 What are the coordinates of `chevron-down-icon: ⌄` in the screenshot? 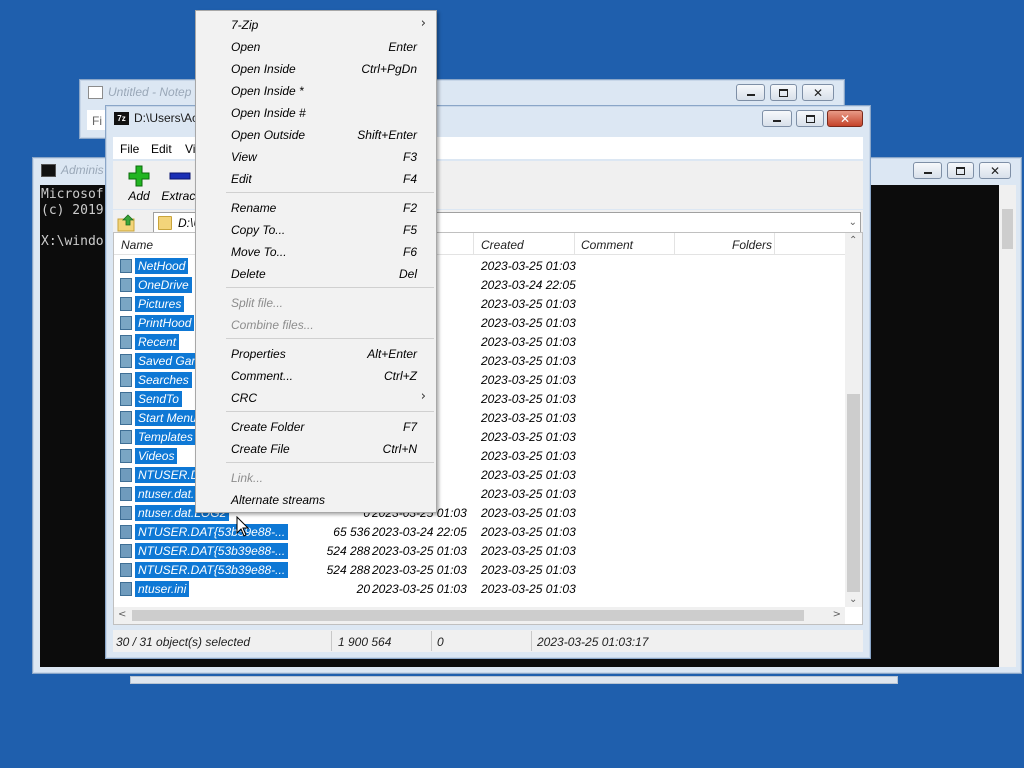 It's located at (853, 222).